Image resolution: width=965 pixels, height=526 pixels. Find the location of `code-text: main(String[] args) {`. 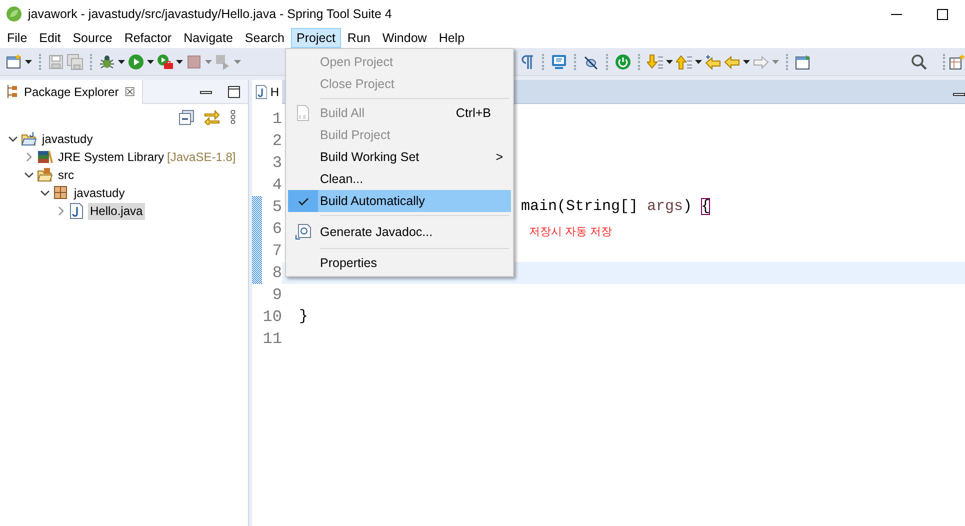

code-text: main(String[] args) { is located at coordinates (615, 206).